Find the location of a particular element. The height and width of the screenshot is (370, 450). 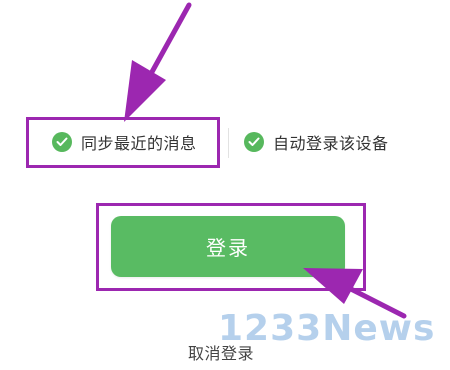

option-divider is located at coordinates (228, 143).